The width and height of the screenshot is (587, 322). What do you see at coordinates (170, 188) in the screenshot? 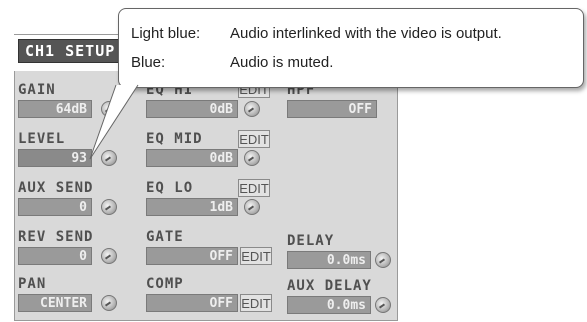
I see `eq-lo-label: EQ LO` at bounding box center [170, 188].